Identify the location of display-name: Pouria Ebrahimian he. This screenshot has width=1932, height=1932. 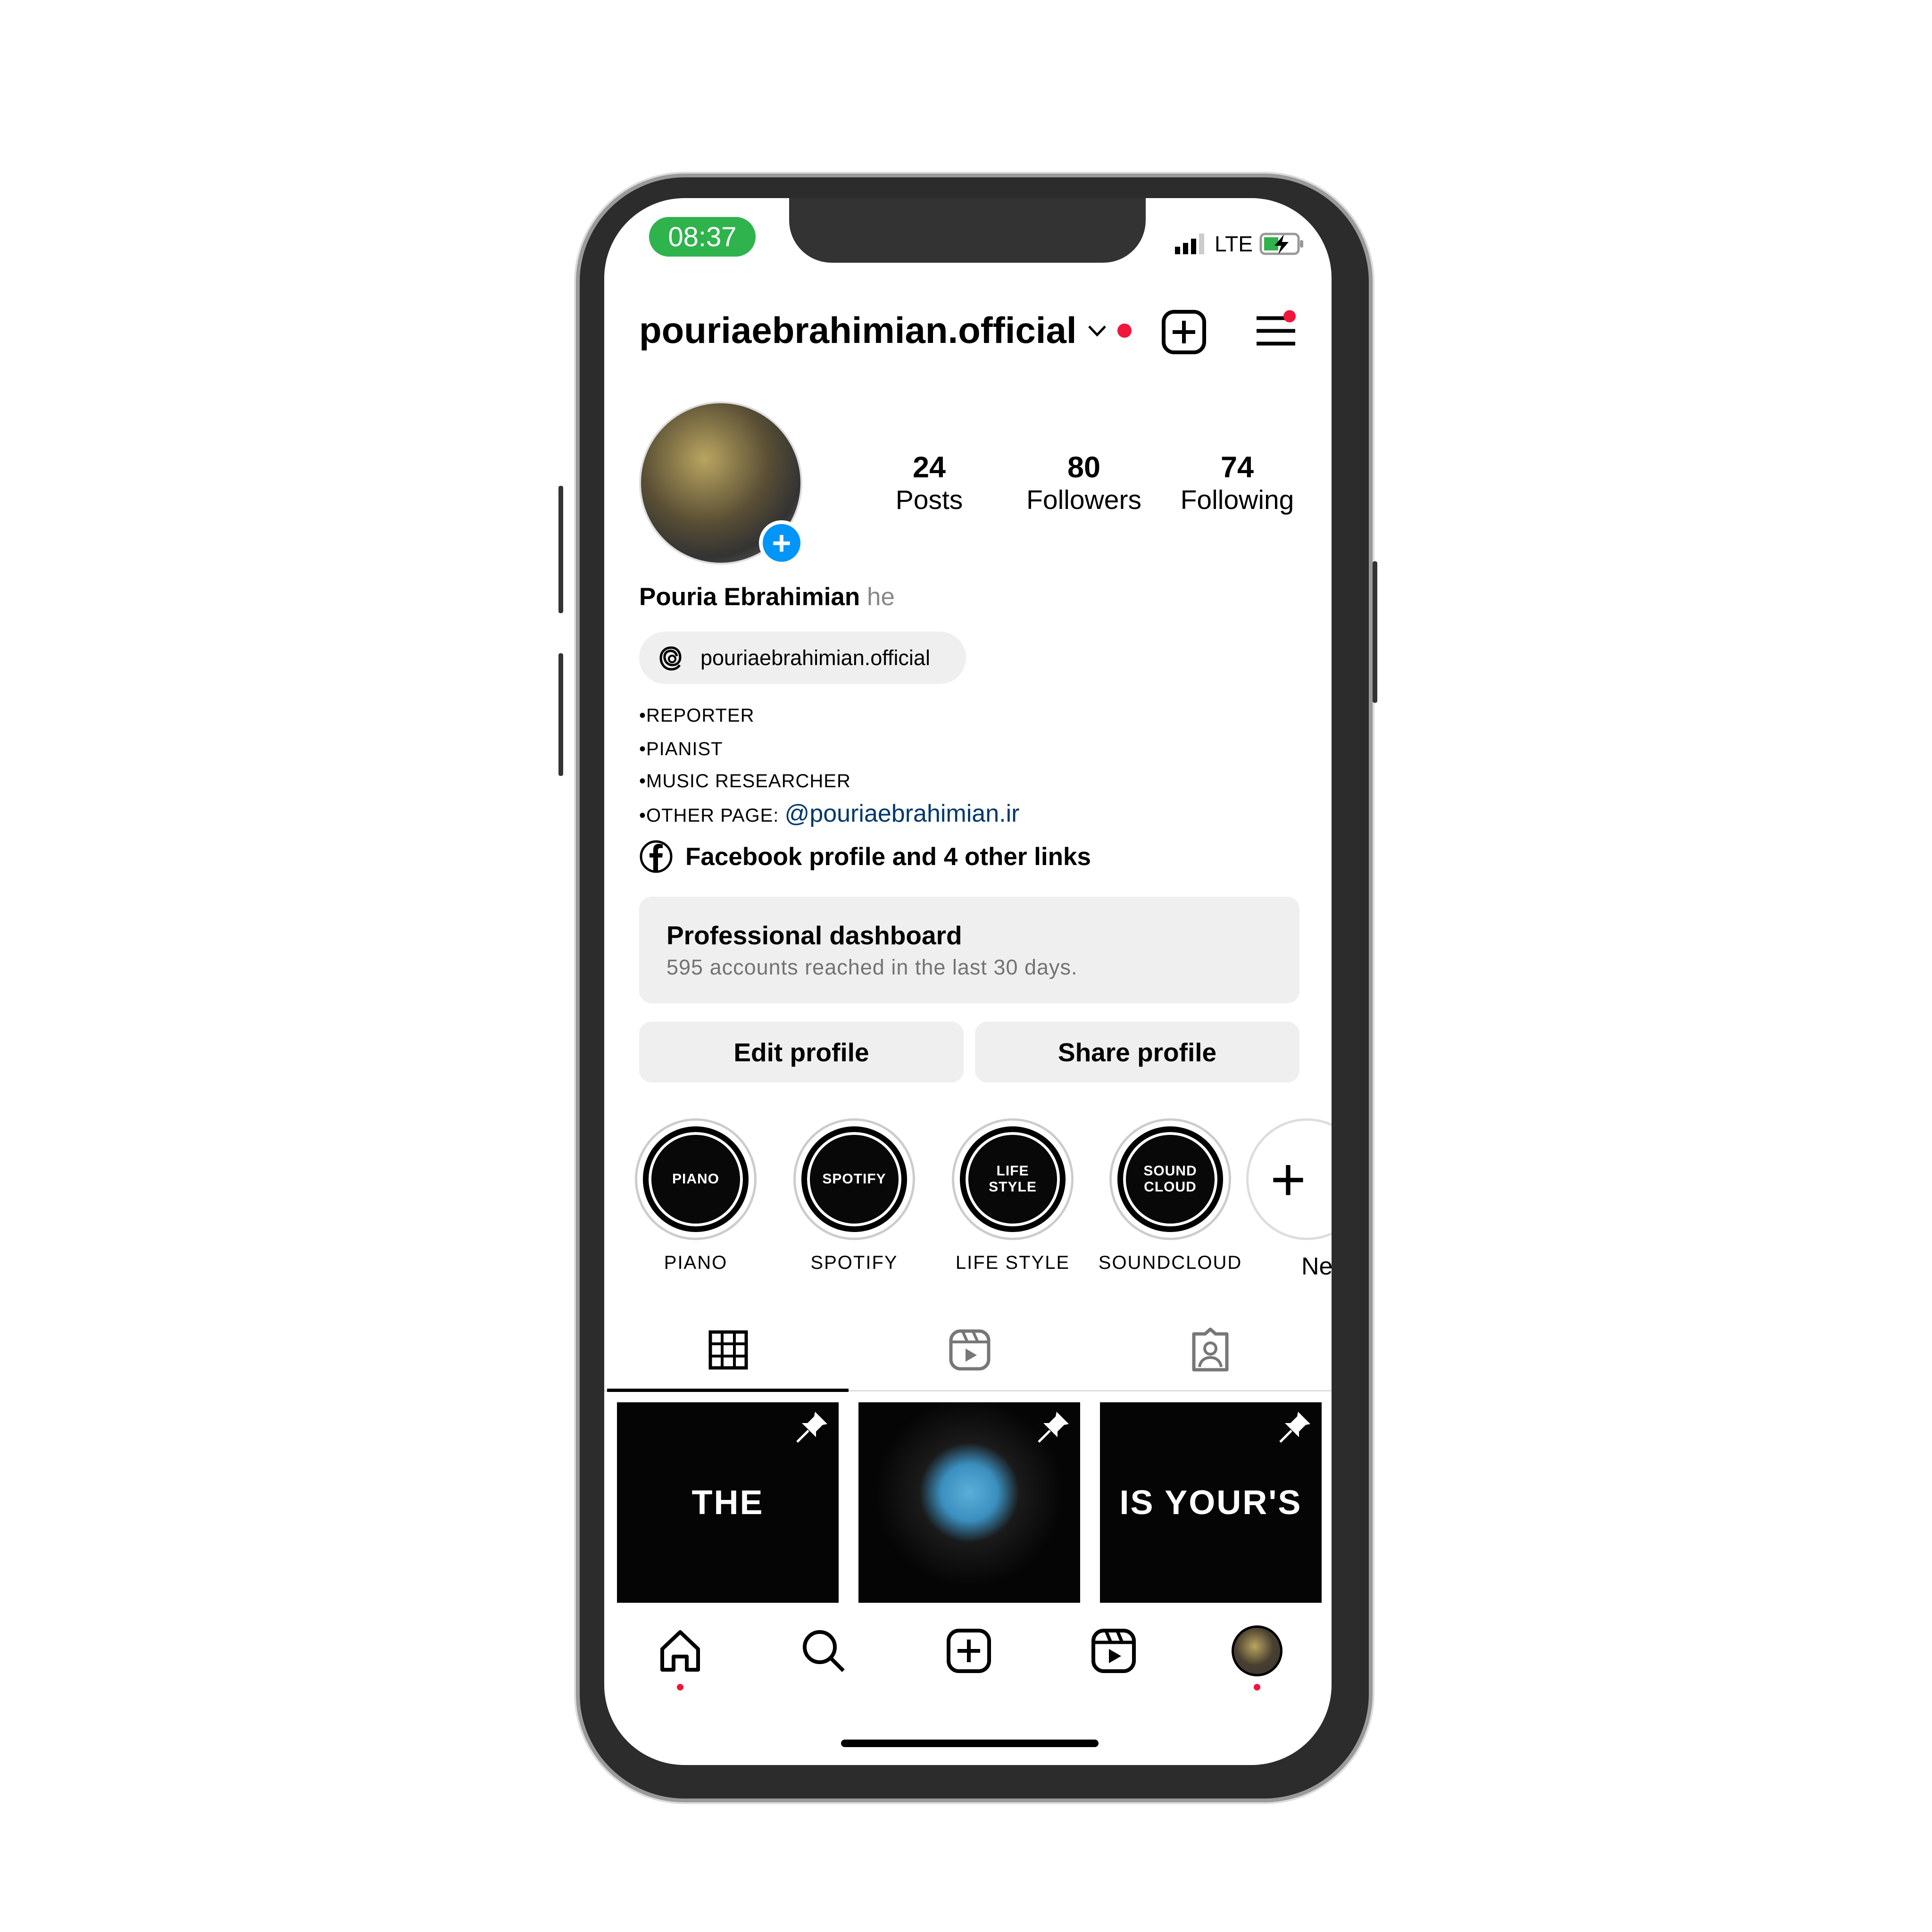
(767, 597).